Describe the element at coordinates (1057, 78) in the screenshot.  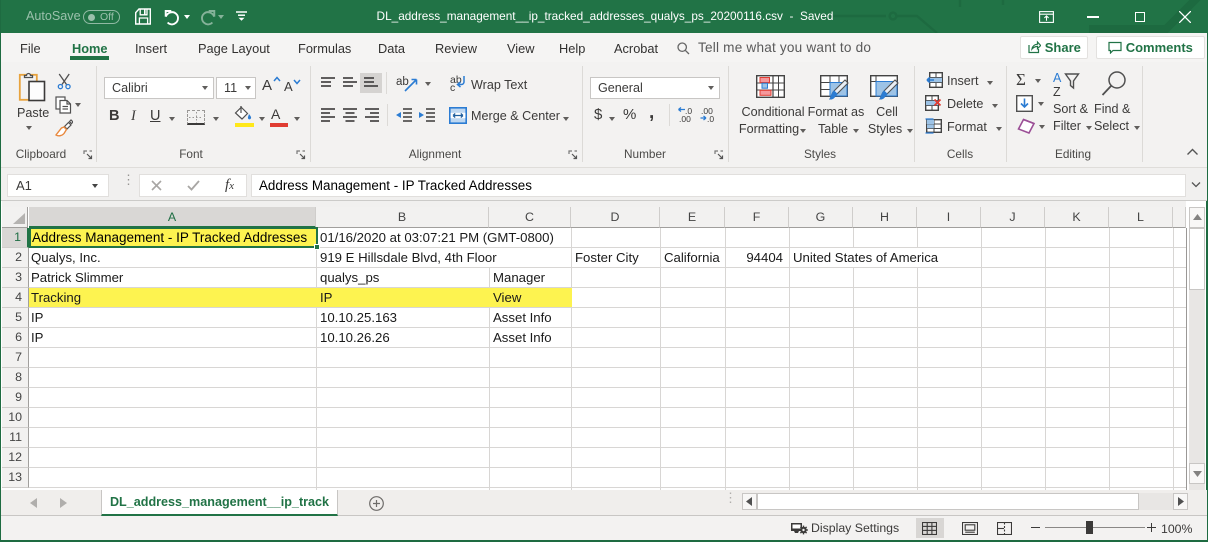
I see `svg-text: A` at that location.